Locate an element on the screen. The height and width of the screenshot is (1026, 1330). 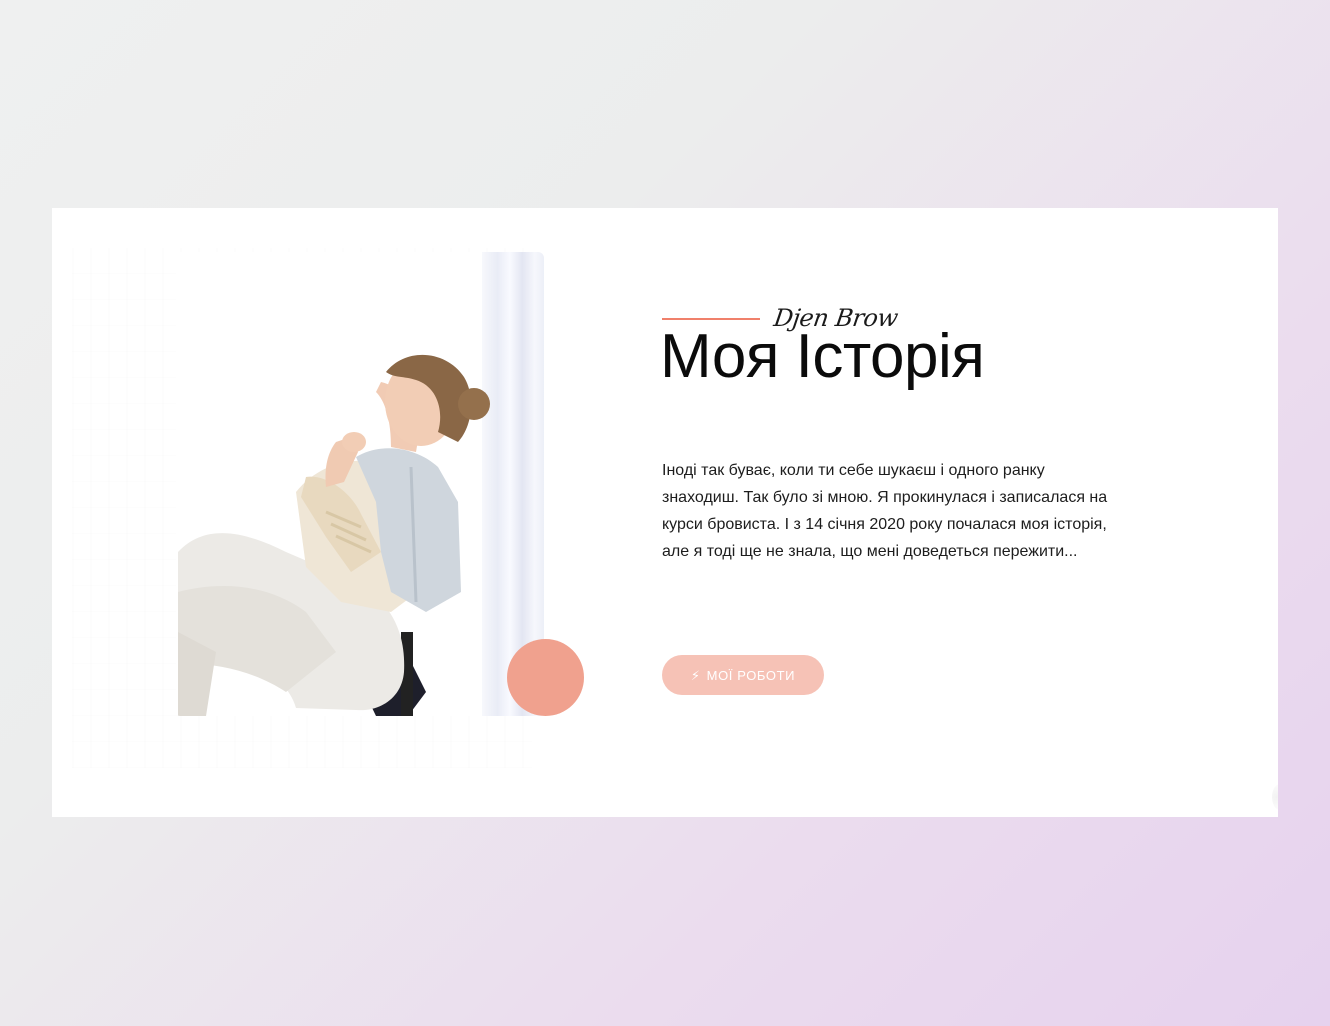
my-works-button: ⚡︎ Мої роботи is located at coordinates (743, 675).